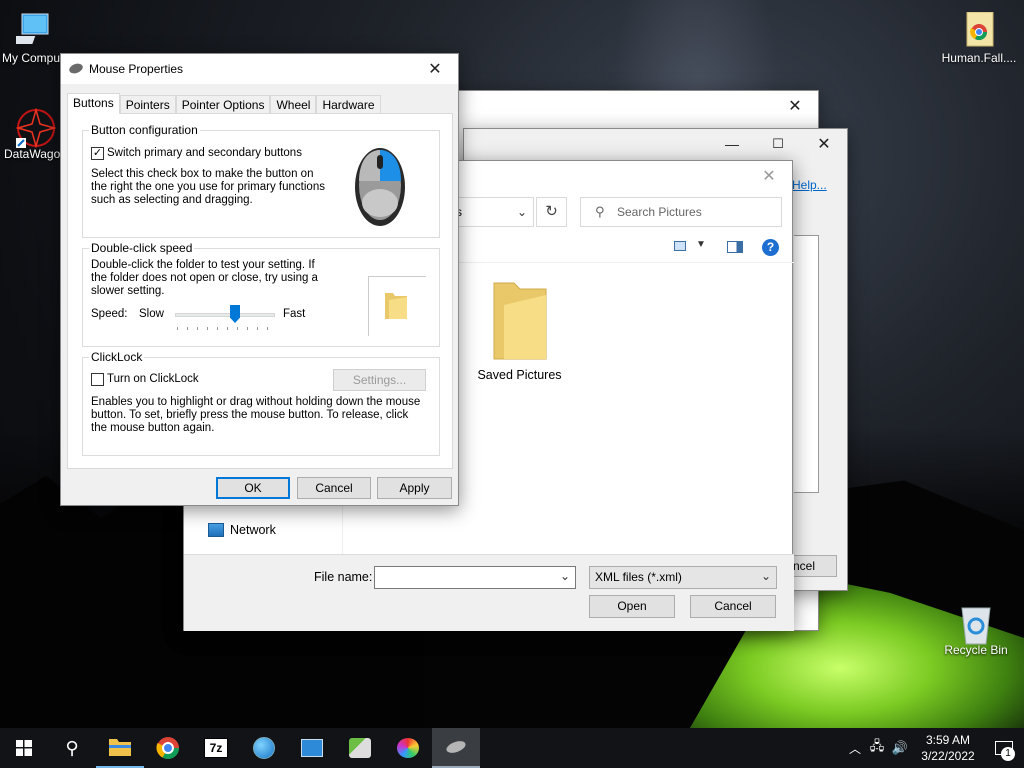 The image size is (1024, 768). What do you see at coordinates (225, 315) in the screenshot?
I see `speed-slider-track` at bounding box center [225, 315].